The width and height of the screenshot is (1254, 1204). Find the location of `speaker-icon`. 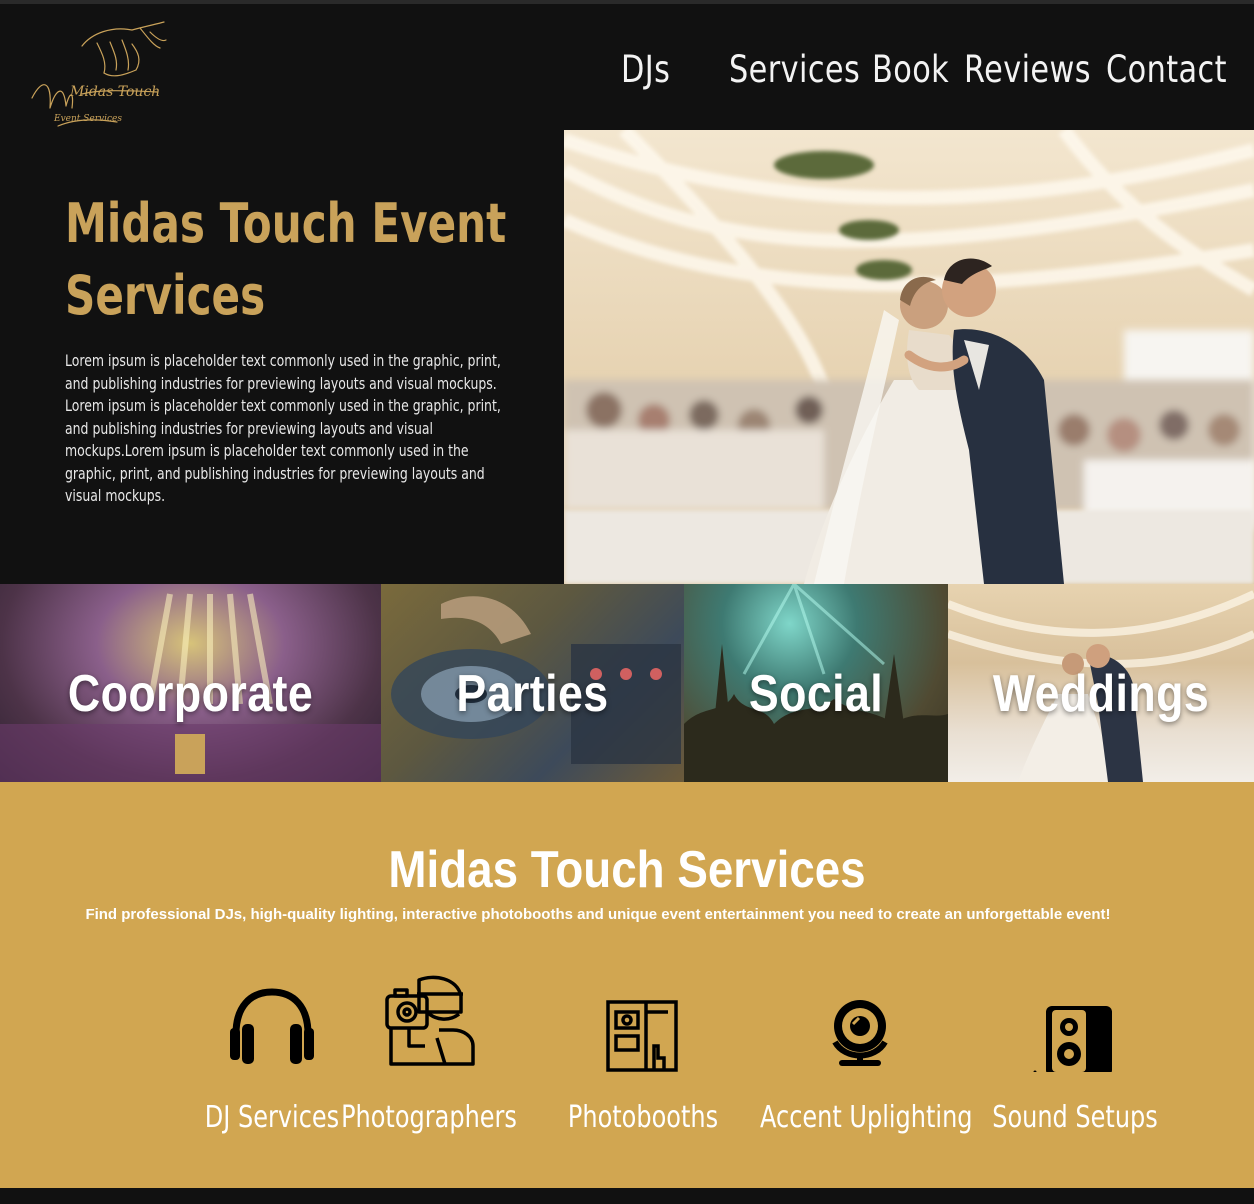

speaker-icon is located at coordinates (1072, 1039).